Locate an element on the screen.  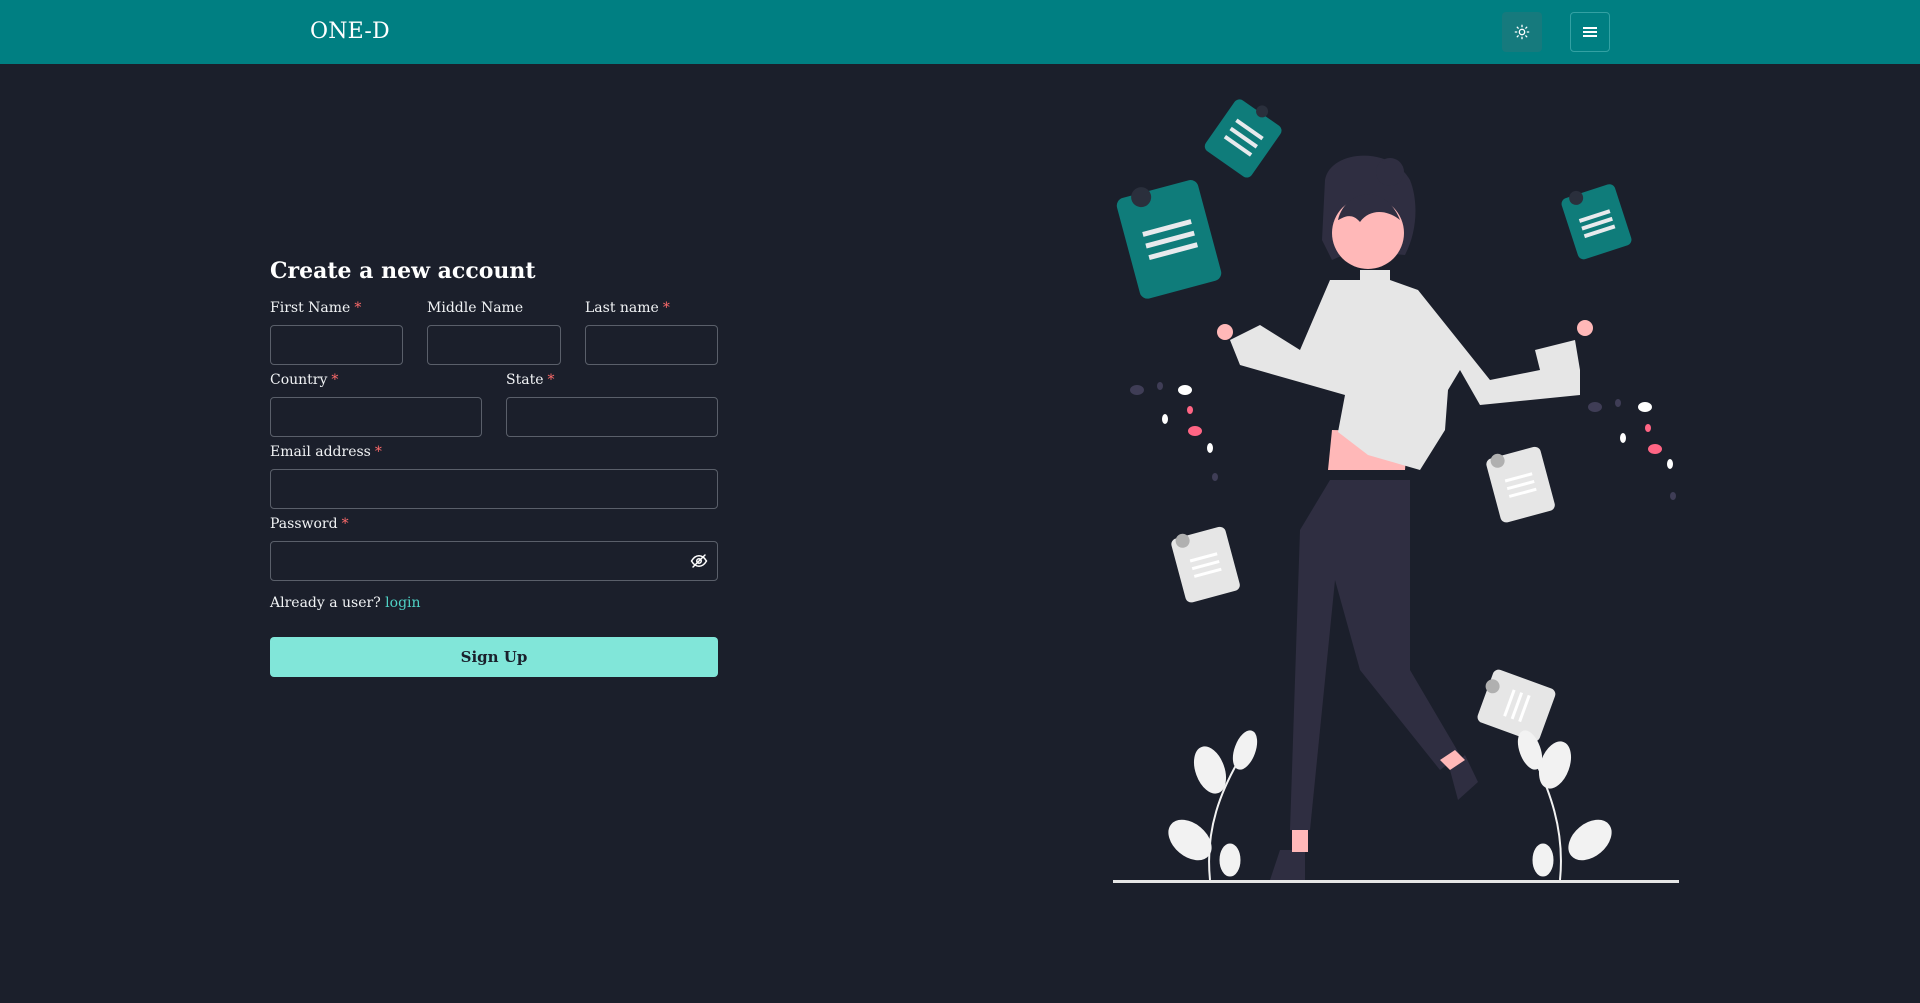
sun-icon is located at coordinates (1522, 32).